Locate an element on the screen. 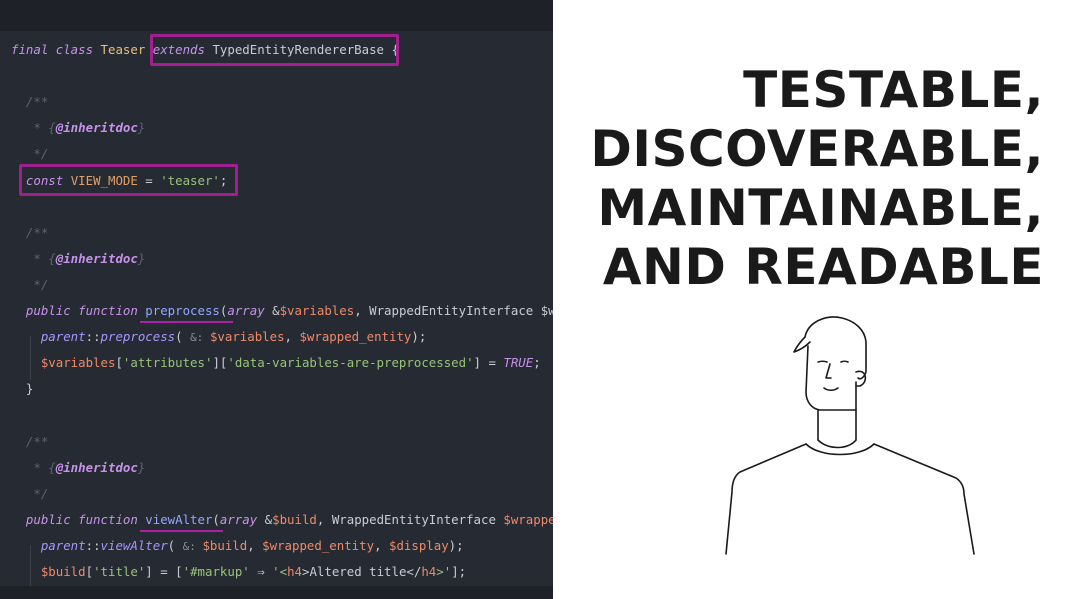  headline-line: AND READABLE is located at coordinates (823, 267).